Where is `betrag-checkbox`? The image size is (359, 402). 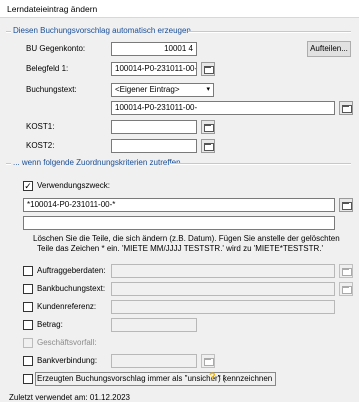
betrag-checkbox is located at coordinates (28, 325).